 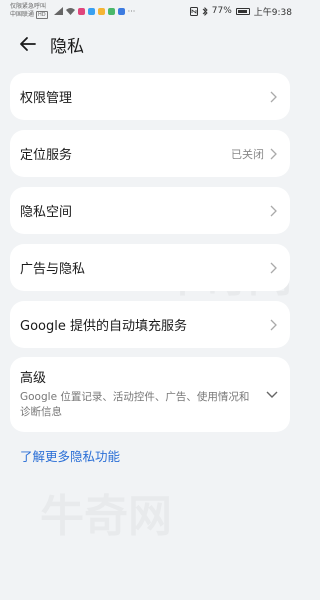 I want to click on learn-more-link: 了解更多隐私功能, so click(x=70, y=455).